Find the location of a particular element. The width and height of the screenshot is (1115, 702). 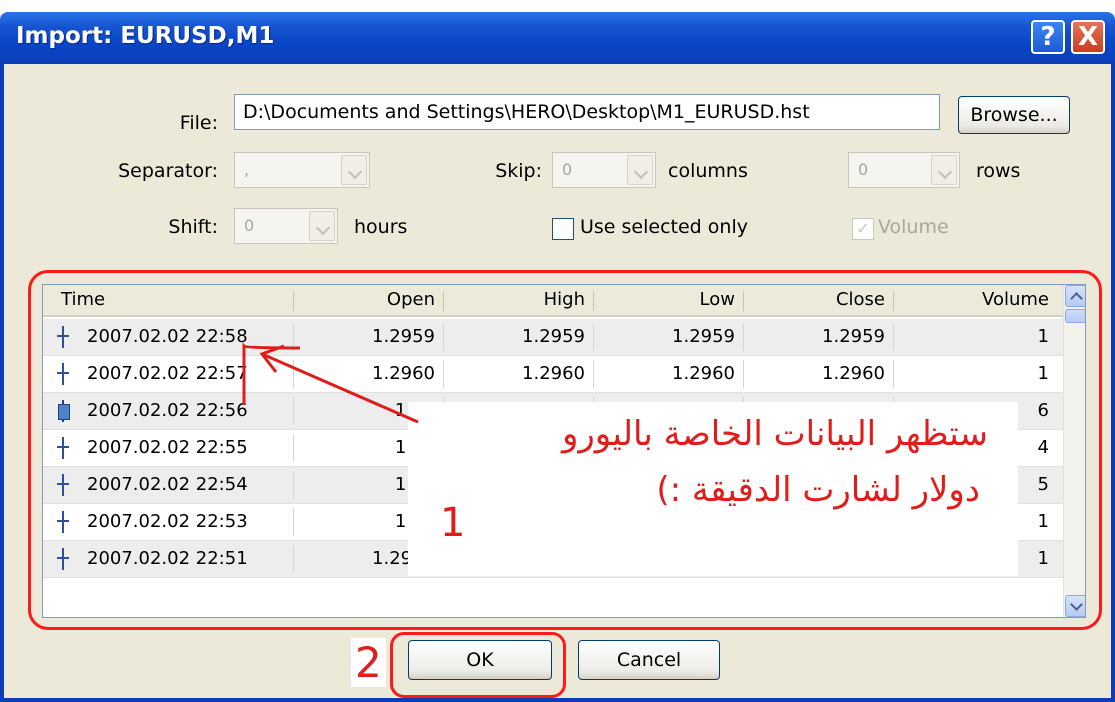

use-selected-checkbox is located at coordinates (563, 229).